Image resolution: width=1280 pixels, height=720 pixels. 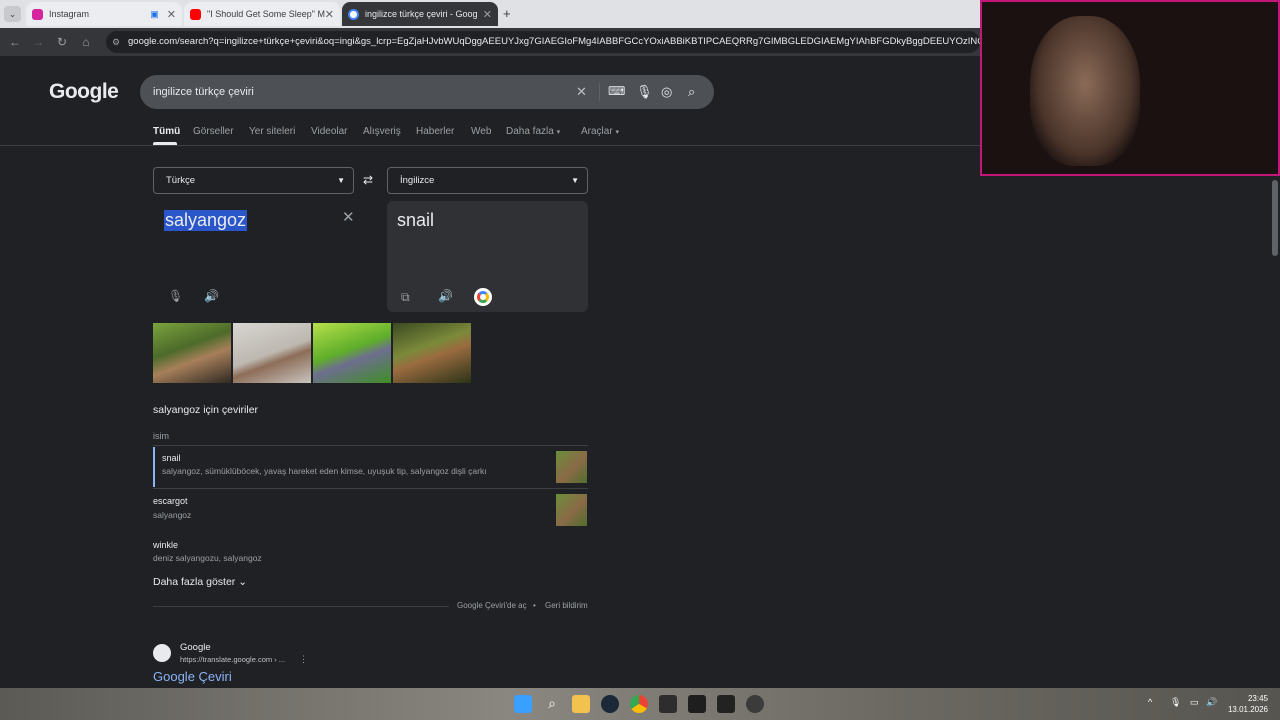 What do you see at coordinates (195, 14) in the screenshot?
I see `youtube-icon` at bounding box center [195, 14].